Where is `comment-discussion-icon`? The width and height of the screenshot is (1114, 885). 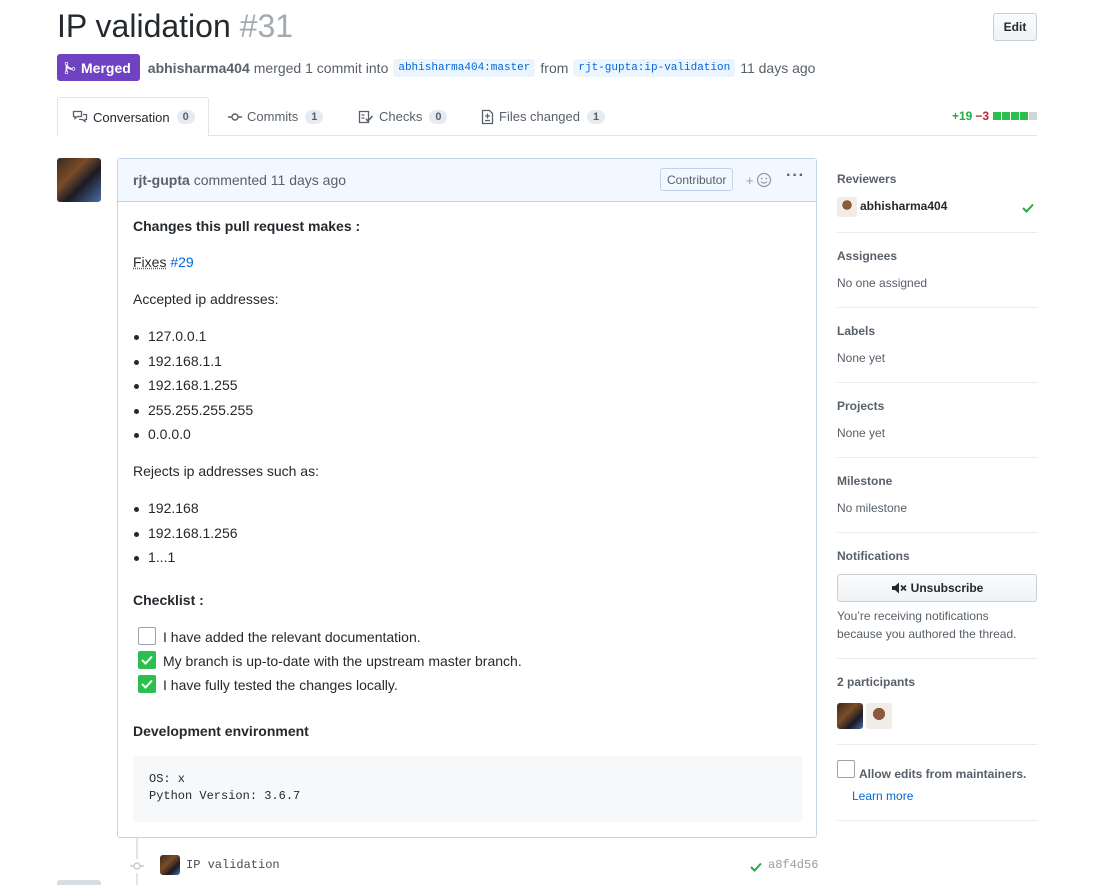
comment-discussion-icon is located at coordinates (80, 117).